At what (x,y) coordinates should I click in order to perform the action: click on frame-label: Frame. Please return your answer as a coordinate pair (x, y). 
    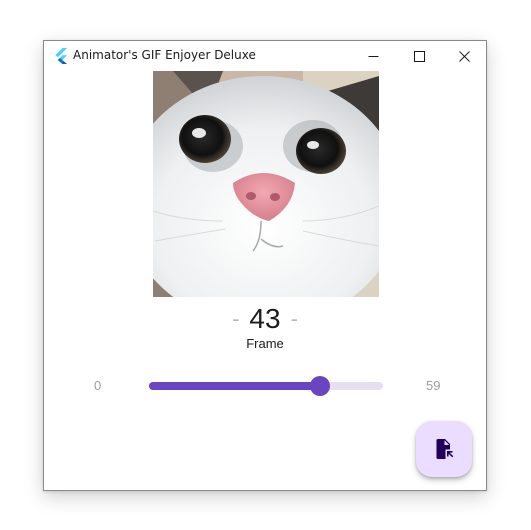
    Looking at the image, I should click on (265, 343).